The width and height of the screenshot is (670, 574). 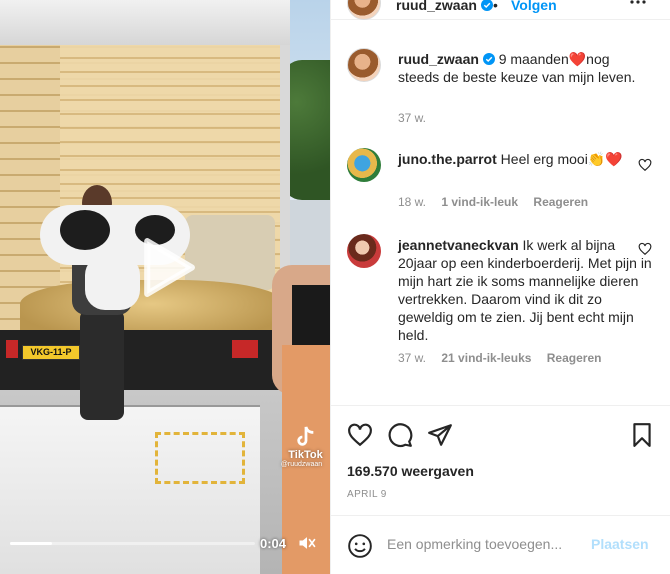 What do you see at coordinates (447, 159) in the screenshot?
I see `commenter-username: juno.the.parrot` at bounding box center [447, 159].